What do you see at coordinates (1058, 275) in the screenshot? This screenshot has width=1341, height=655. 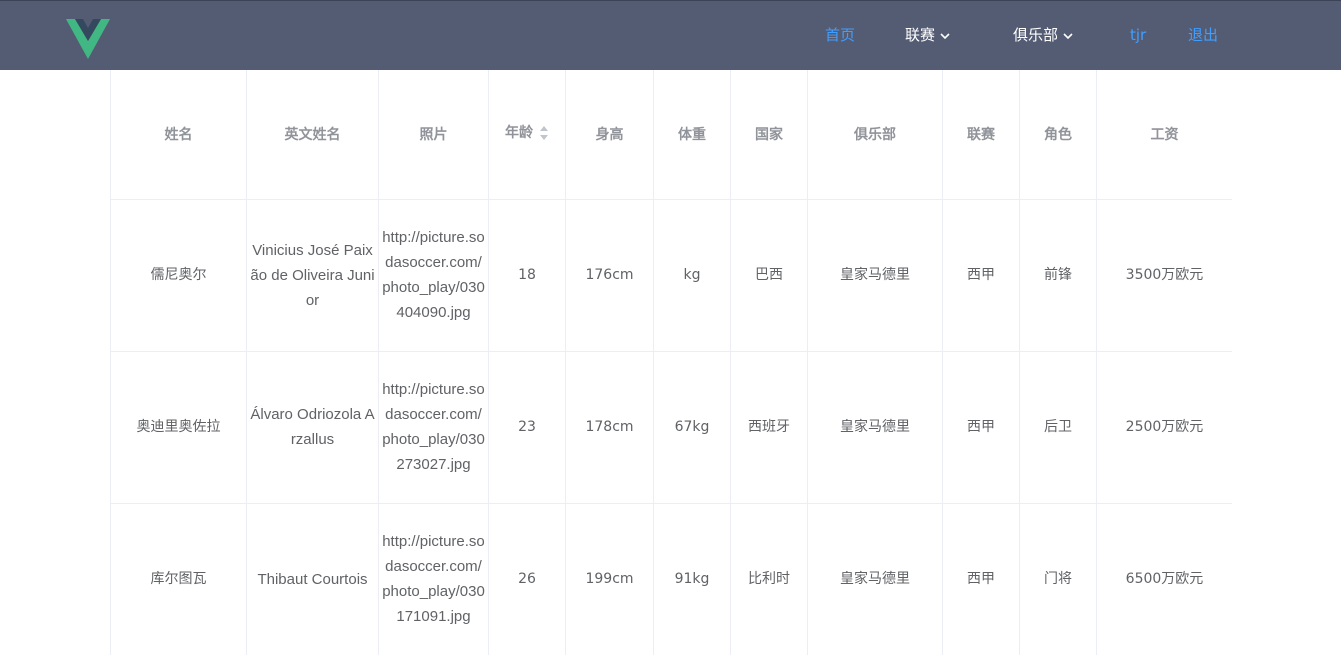 I see `cell-role: 前锋` at bounding box center [1058, 275].